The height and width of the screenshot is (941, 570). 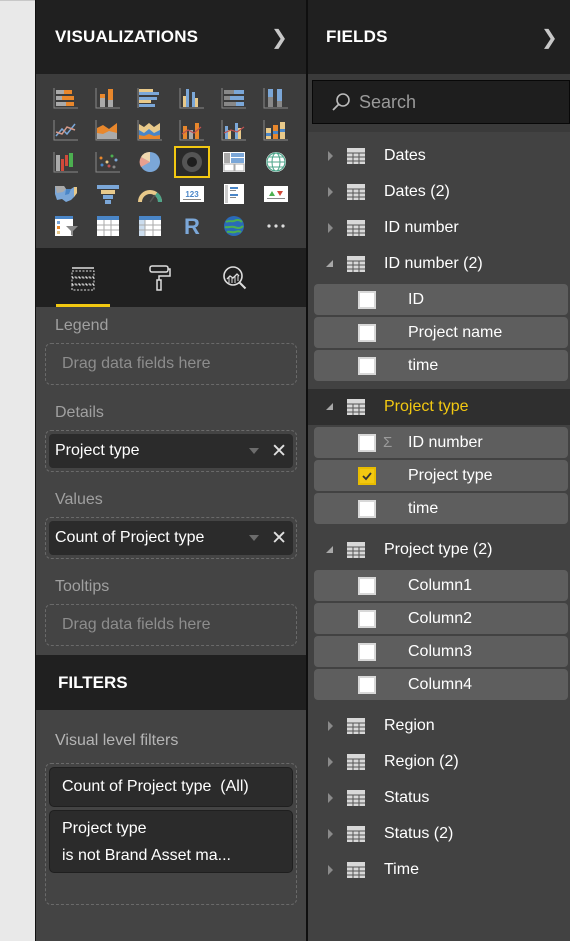 I want to click on treemap-icon, so click(x=234, y=162).